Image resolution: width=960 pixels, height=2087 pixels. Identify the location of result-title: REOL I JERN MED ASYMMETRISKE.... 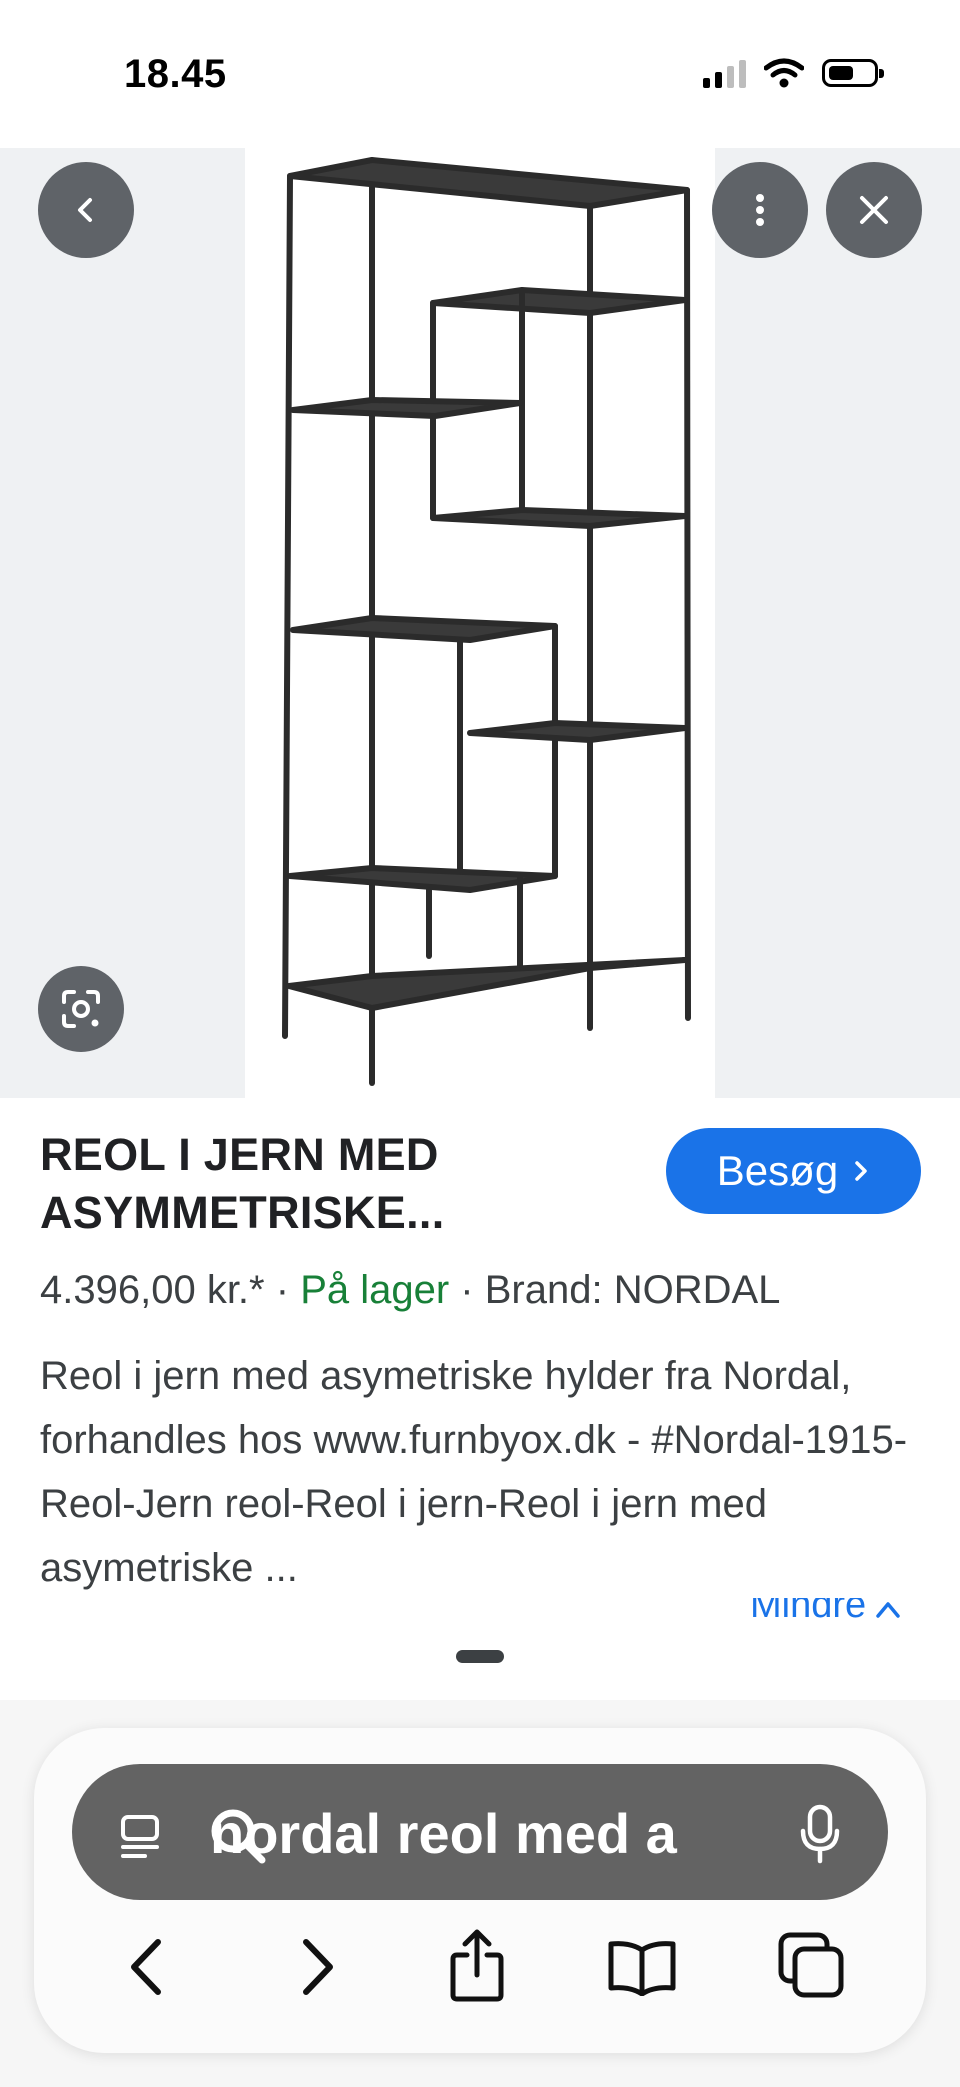
(320, 1184).